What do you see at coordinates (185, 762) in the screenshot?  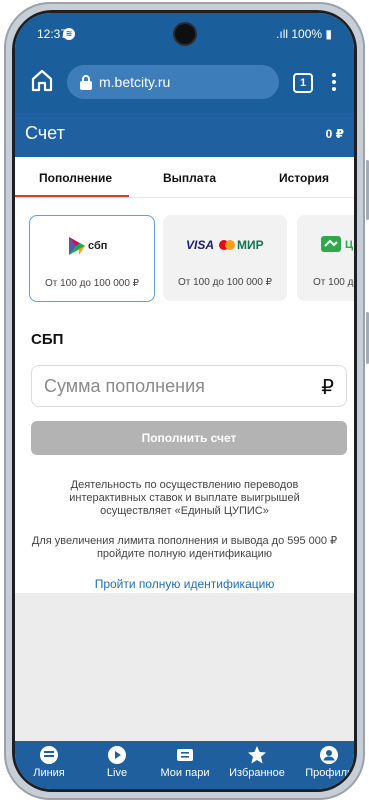 I see `nav-my-bets: Мои пари` at bounding box center [185, 762].